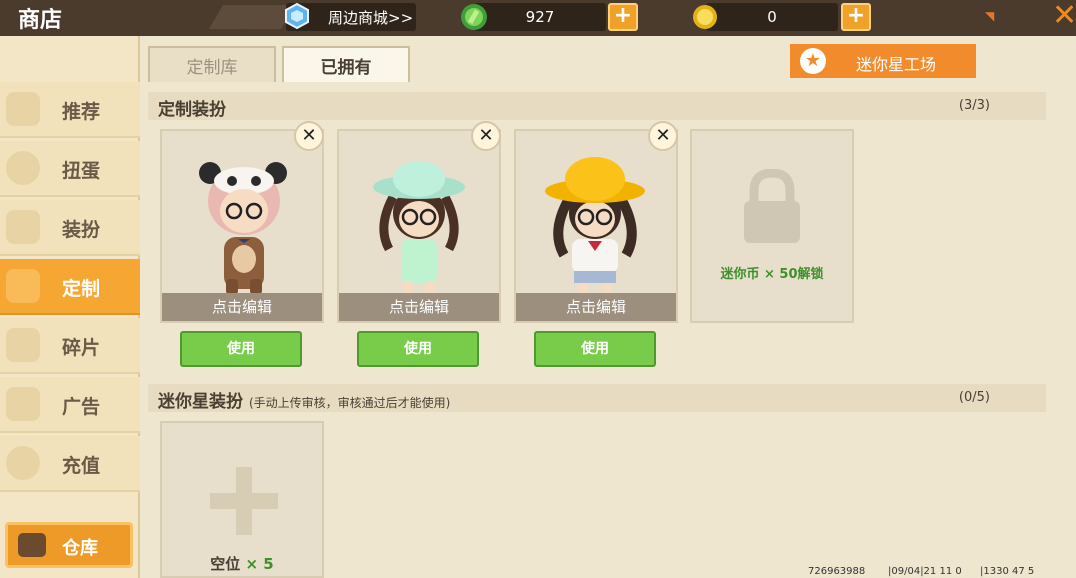 The image size is (1076, 578). What do you see at coordinates (23, 227) in the screenshot?
I see `outfit-icon` at bounding box center [23, 227].